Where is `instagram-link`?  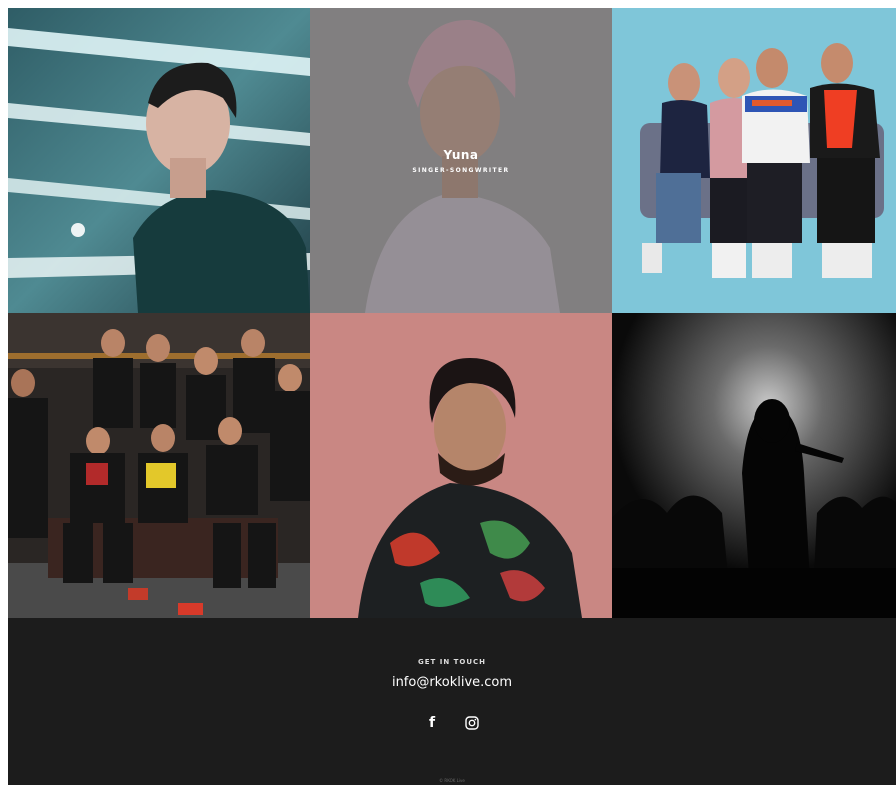 instagram-link is located at coordinates (472, 723).